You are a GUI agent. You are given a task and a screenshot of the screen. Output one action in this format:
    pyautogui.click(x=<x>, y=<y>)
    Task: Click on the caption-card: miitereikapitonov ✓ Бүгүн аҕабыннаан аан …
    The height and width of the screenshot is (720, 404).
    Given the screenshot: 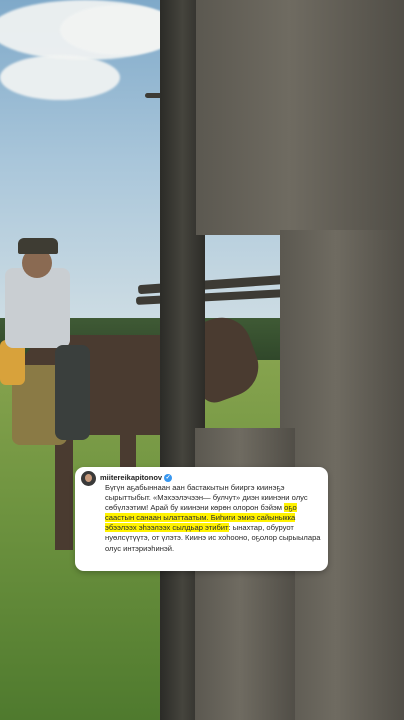 What is the action you would take?
    pyautogui.click(x=201, y=519)
    